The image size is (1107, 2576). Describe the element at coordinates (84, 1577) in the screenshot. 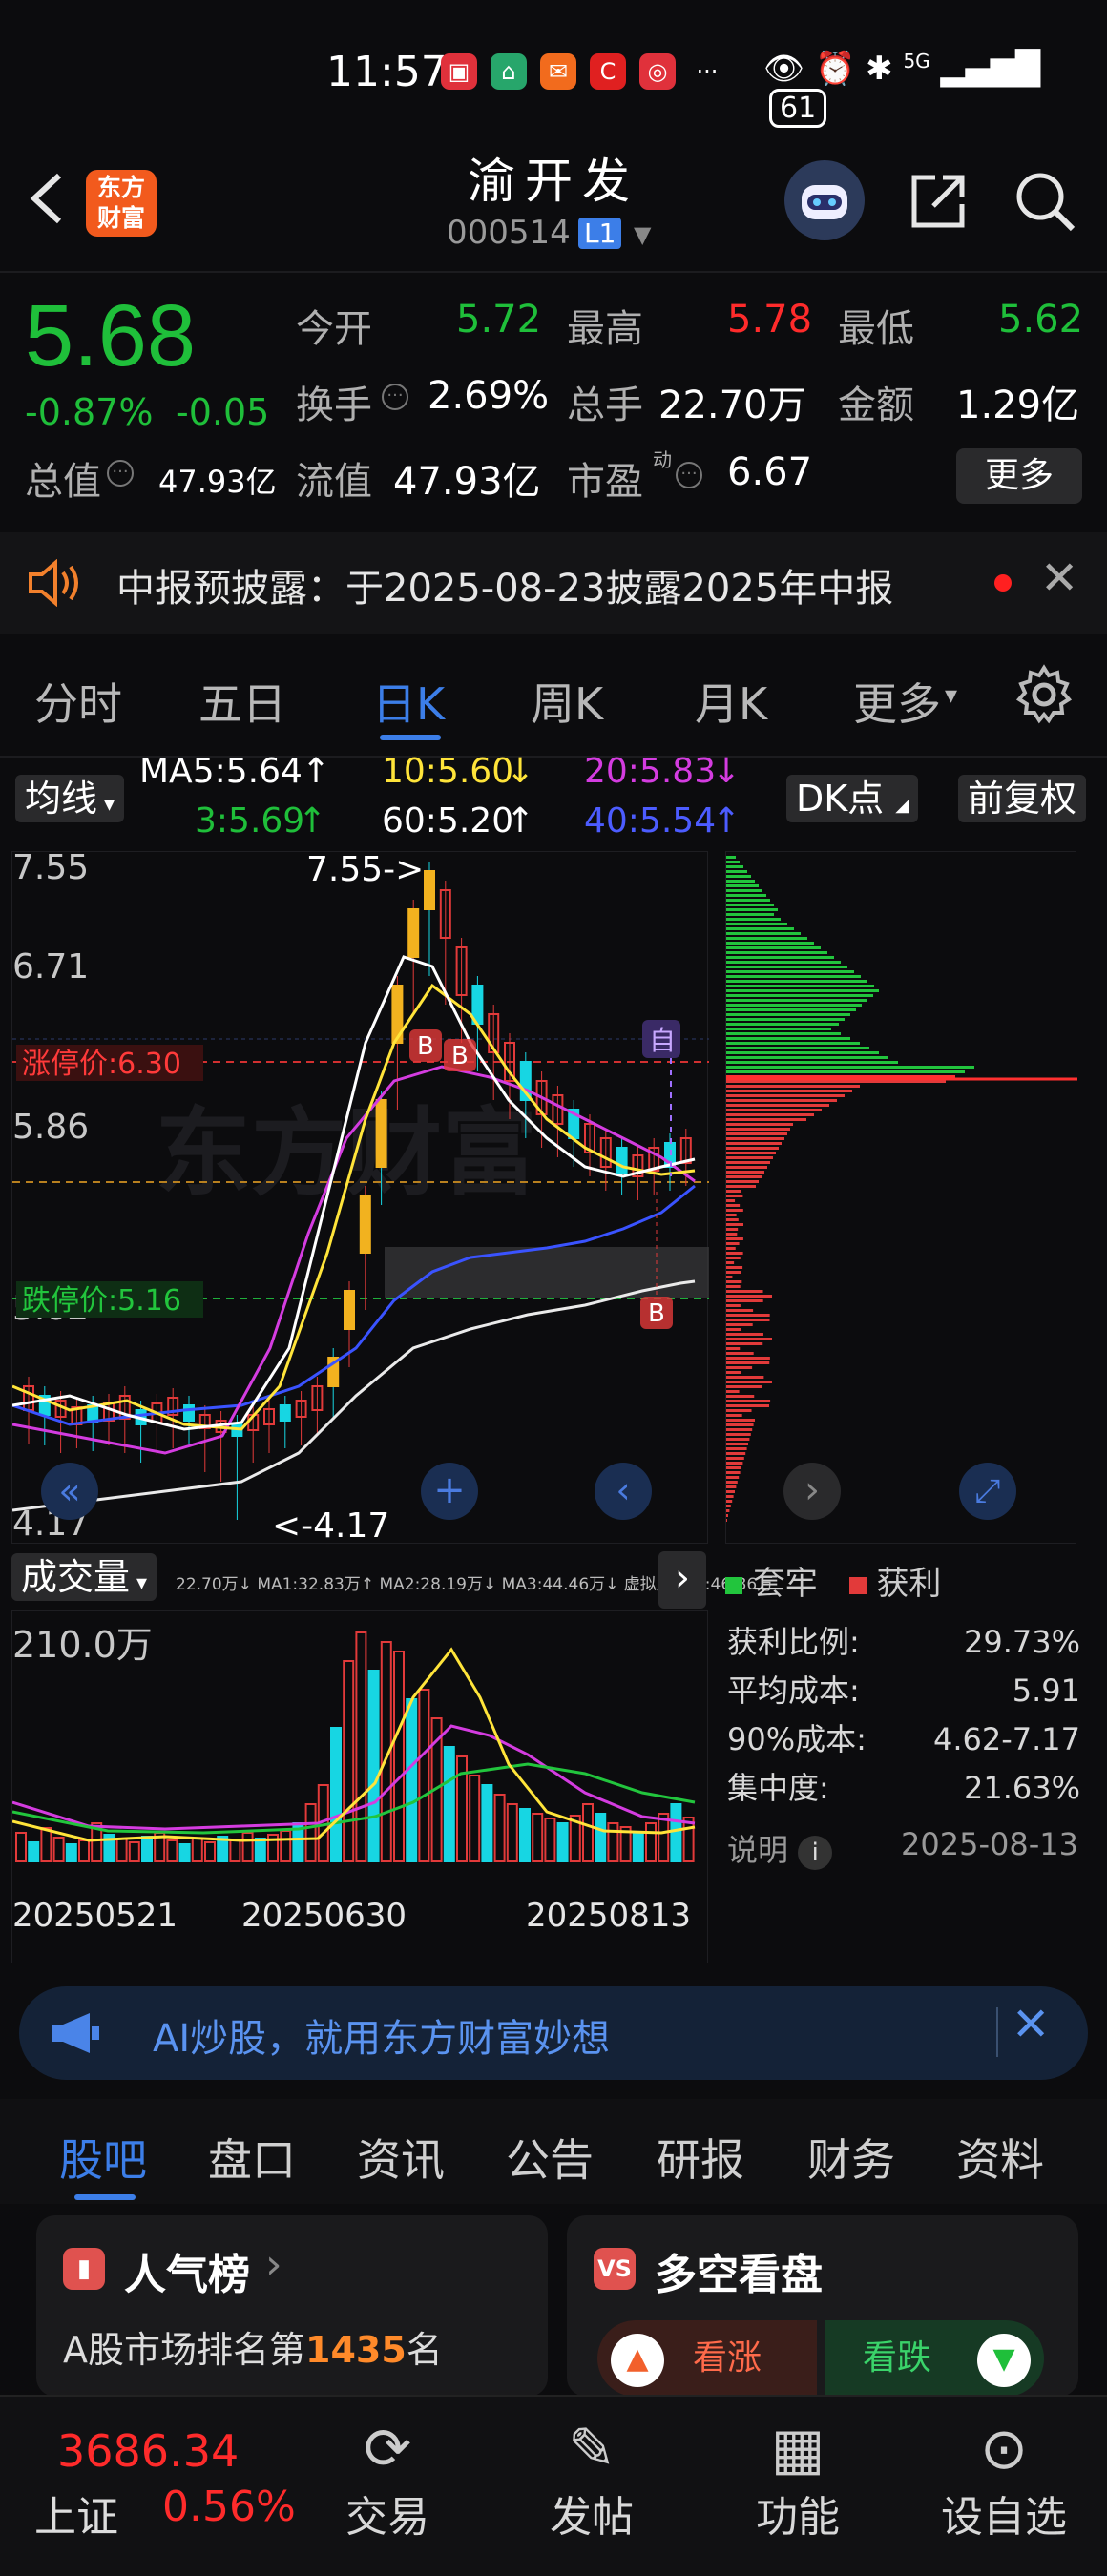

I see `indicator-selector: 成交量 ▾` at that location.